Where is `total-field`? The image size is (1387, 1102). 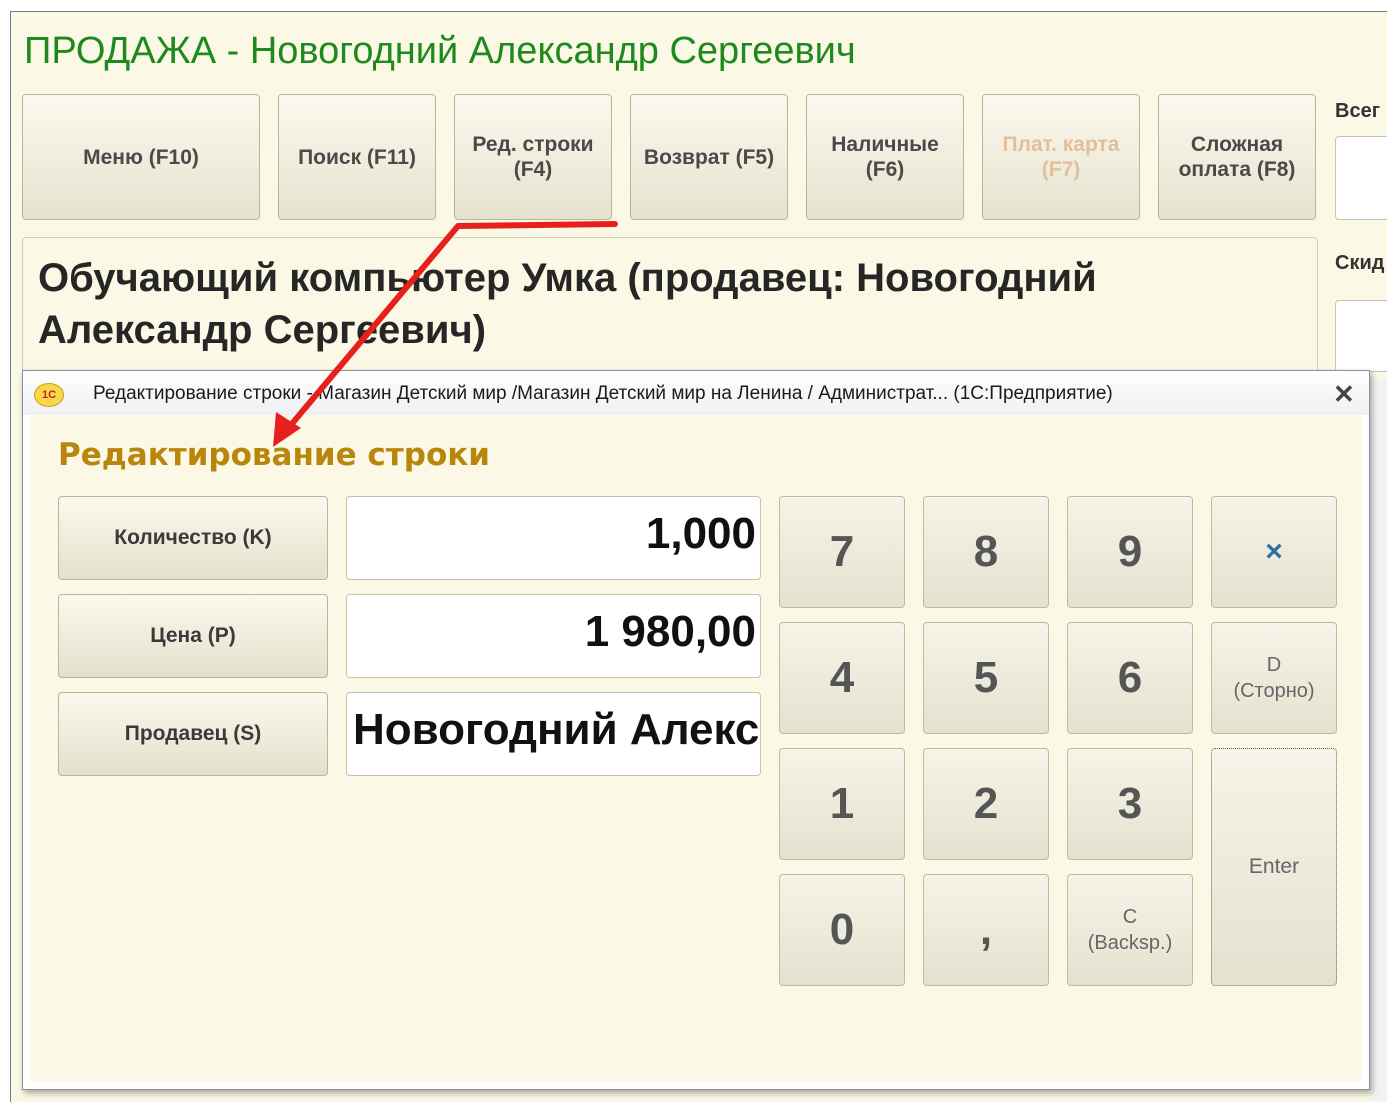 total-field is located at coordinates (1361, 178).